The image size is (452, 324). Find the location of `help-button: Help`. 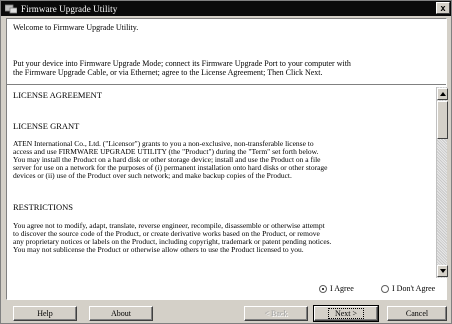

help-button: Help is located at coordinates (45, 313).